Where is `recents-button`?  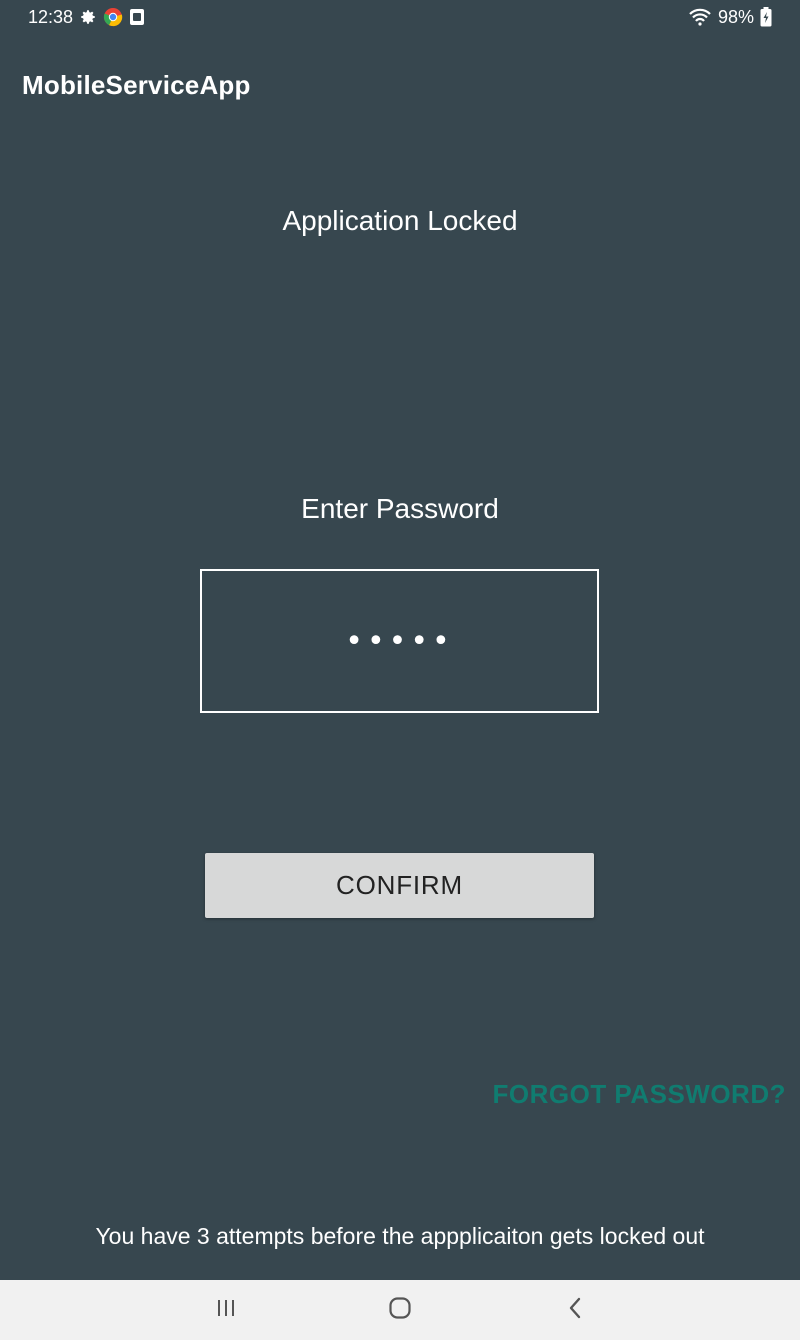
recents-button is located at coordinates (226, 1310).